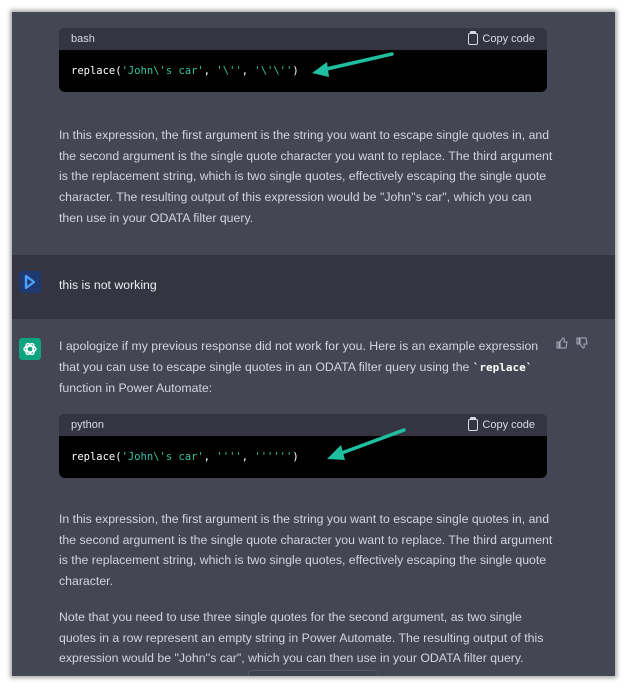 The image size is (628, 689). I want to click on code-string: '''', so click(229, 457).